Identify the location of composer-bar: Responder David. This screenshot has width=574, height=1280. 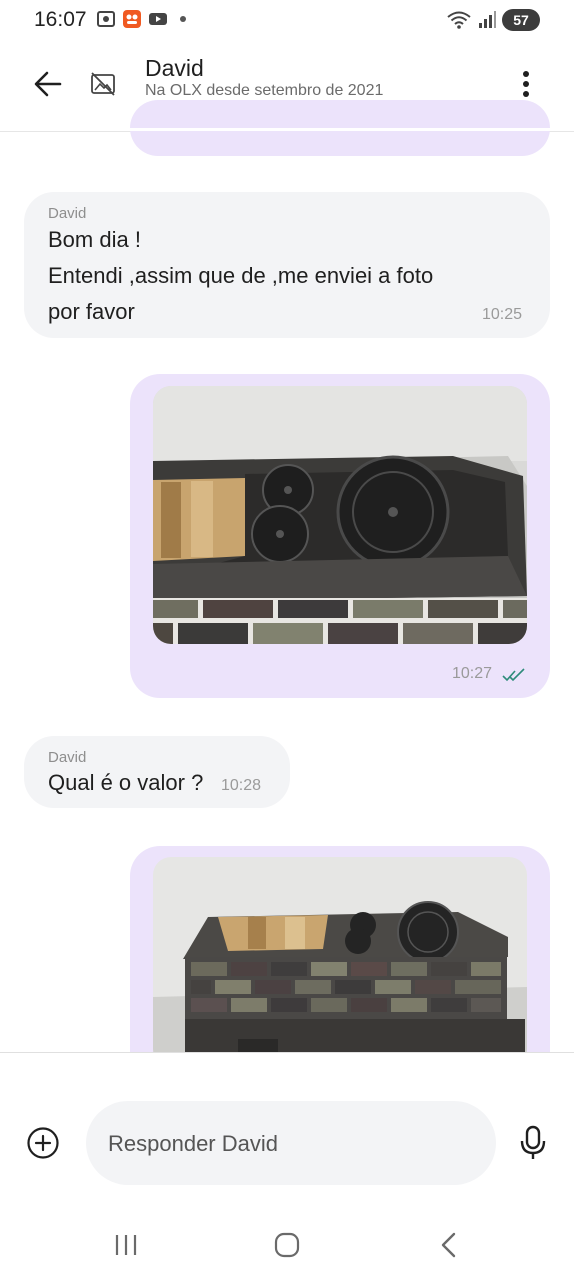
(287, 1133).